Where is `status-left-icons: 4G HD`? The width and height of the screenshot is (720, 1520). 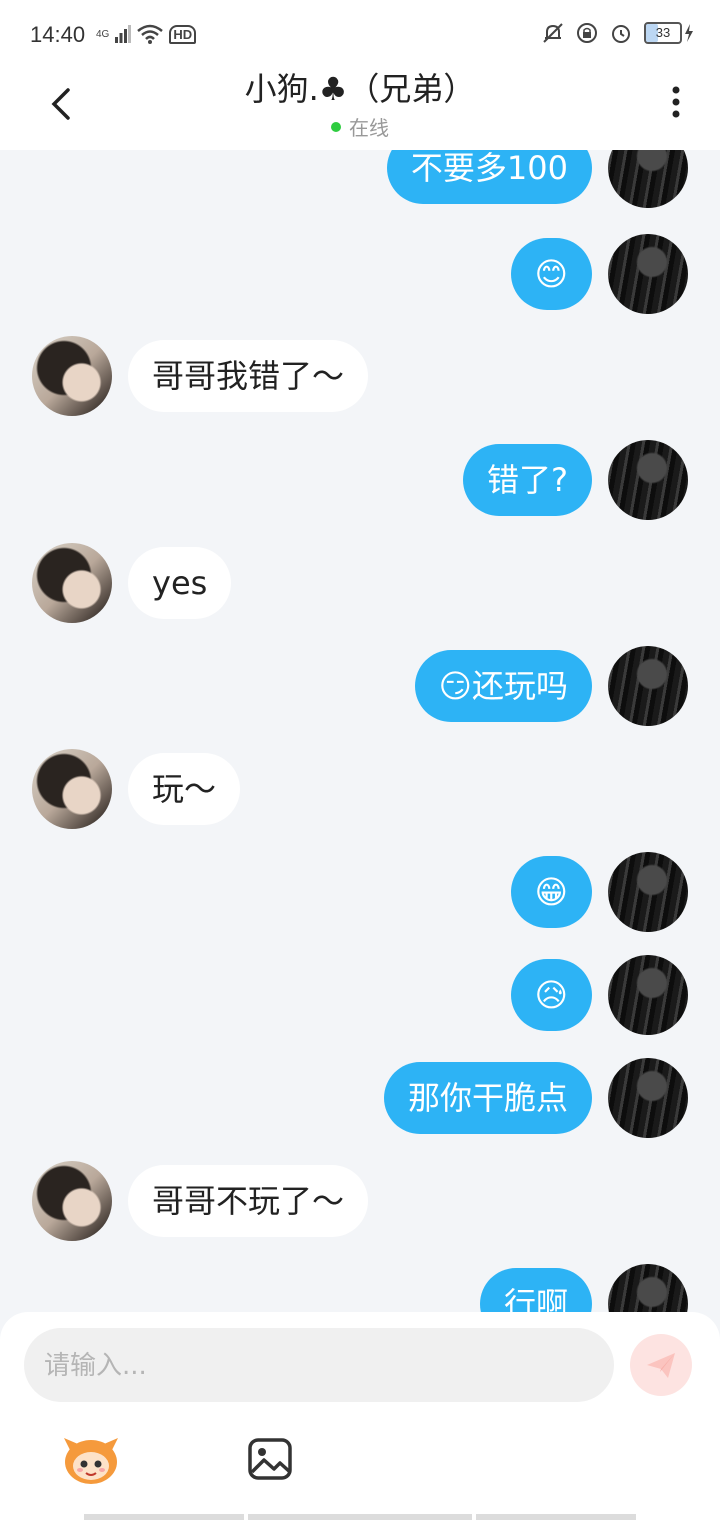
status-left-icons: 4G HD is located at coordinates (146, 34).